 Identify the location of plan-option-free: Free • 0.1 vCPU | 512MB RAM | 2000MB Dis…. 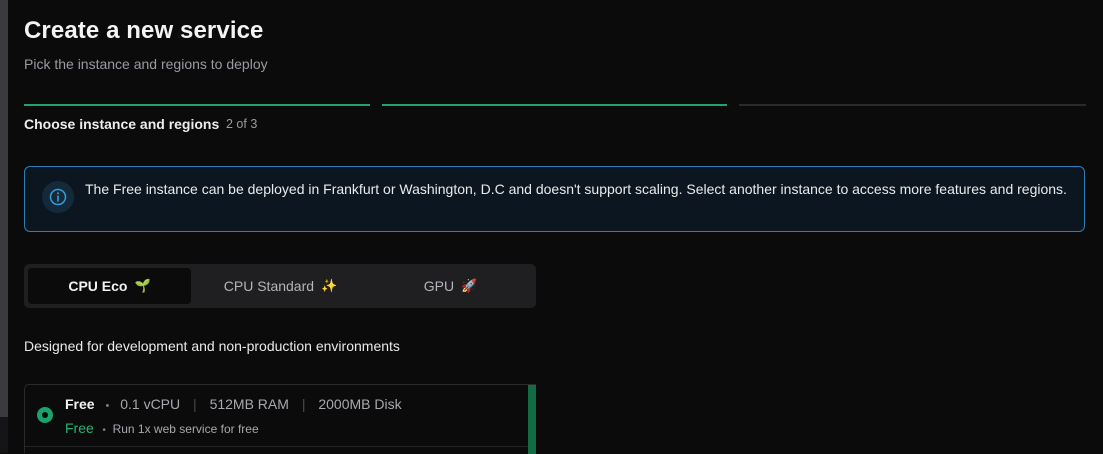
(280, 419).